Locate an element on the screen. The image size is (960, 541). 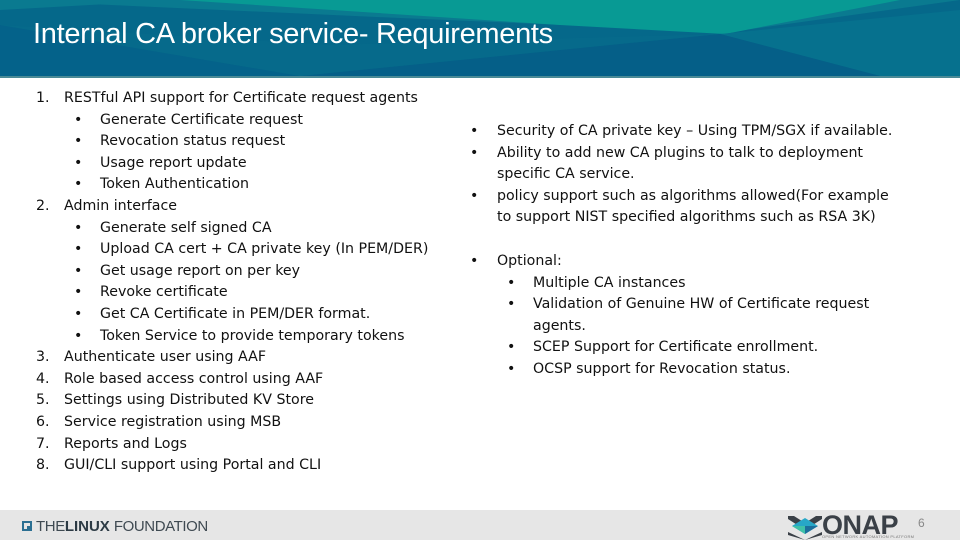
list-item: 2. Admin interface is located at coordinates (246, 207).